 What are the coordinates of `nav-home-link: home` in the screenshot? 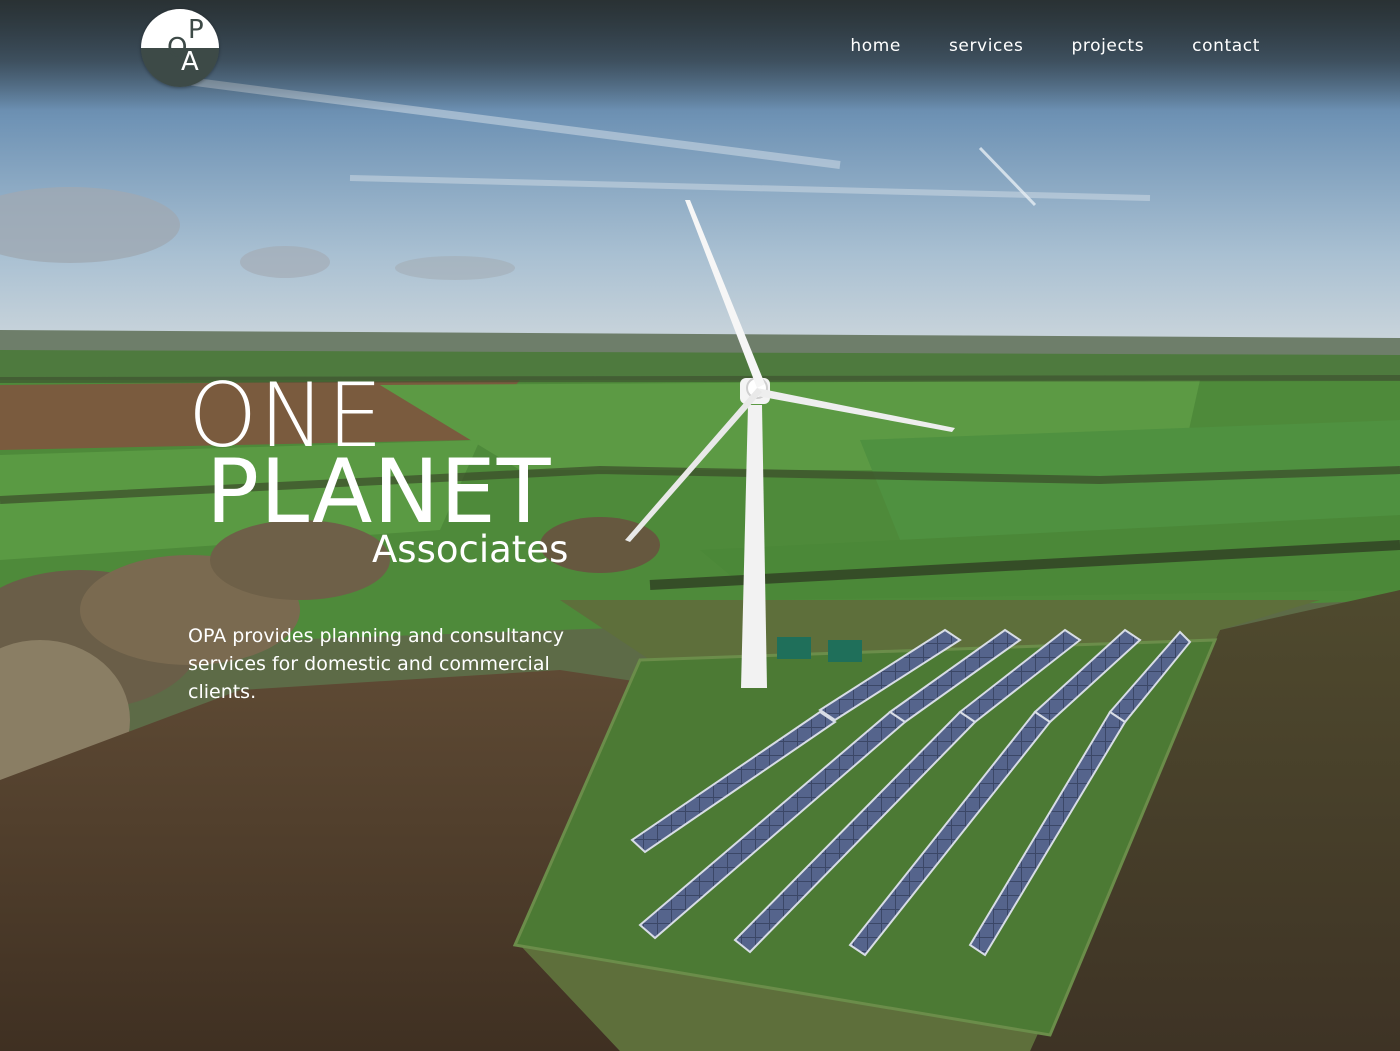 It's located at (875, 46).